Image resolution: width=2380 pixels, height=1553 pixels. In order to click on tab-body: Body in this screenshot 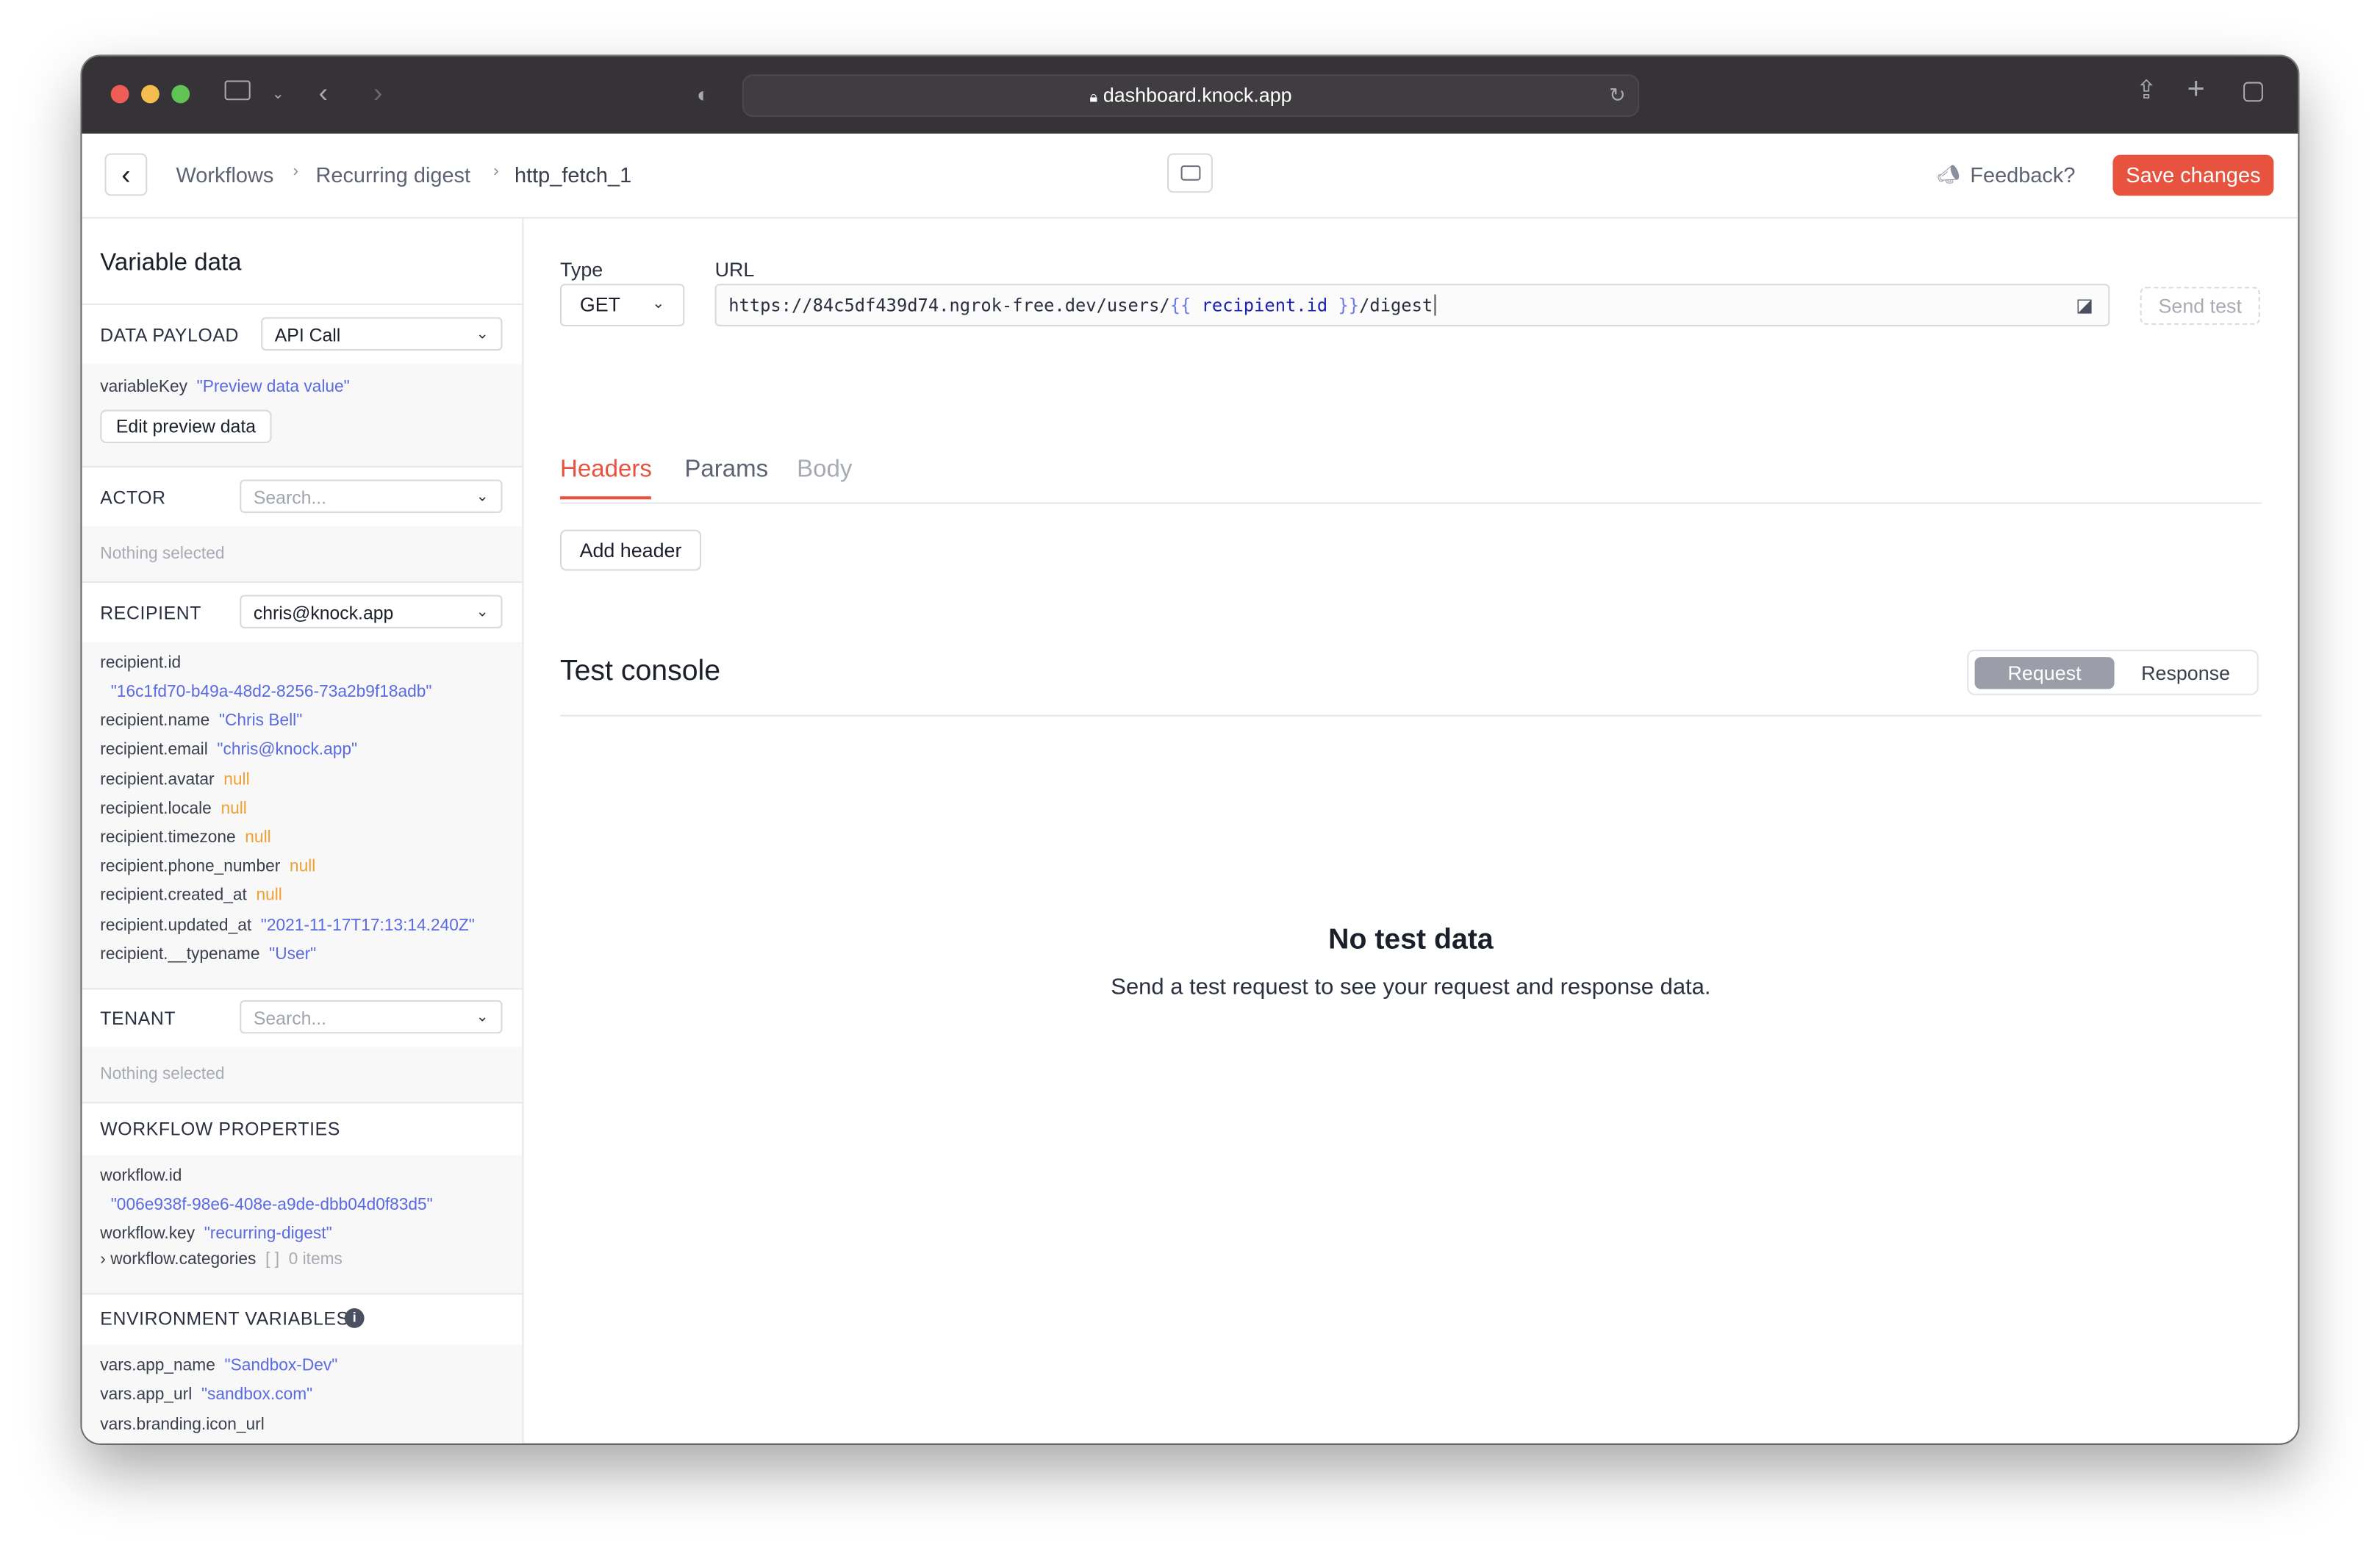, I will do `click(824, 477)`.